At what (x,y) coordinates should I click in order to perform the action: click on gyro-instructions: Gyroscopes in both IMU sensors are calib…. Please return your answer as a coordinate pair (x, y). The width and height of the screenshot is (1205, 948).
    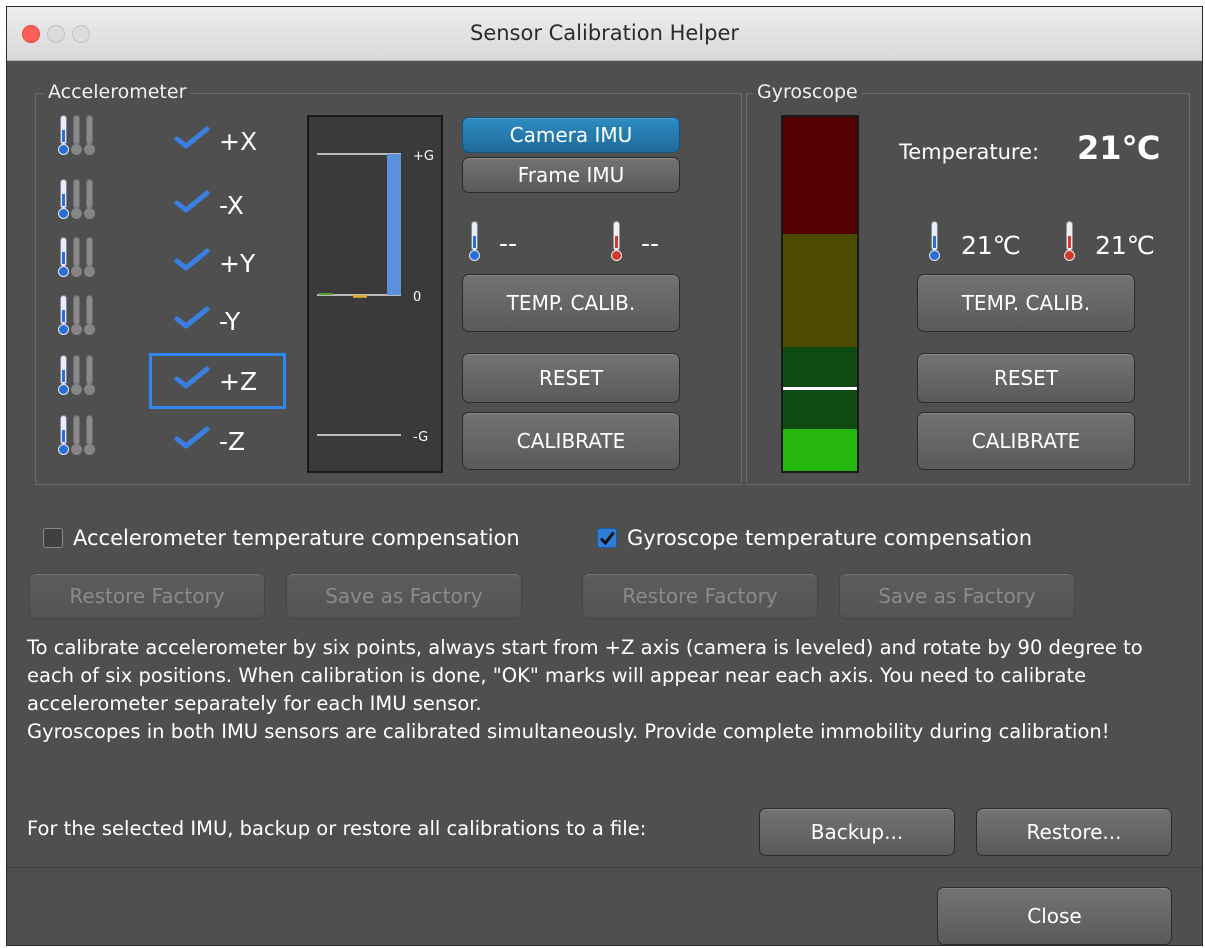
    Looking at the image, I should click on (568, 731).